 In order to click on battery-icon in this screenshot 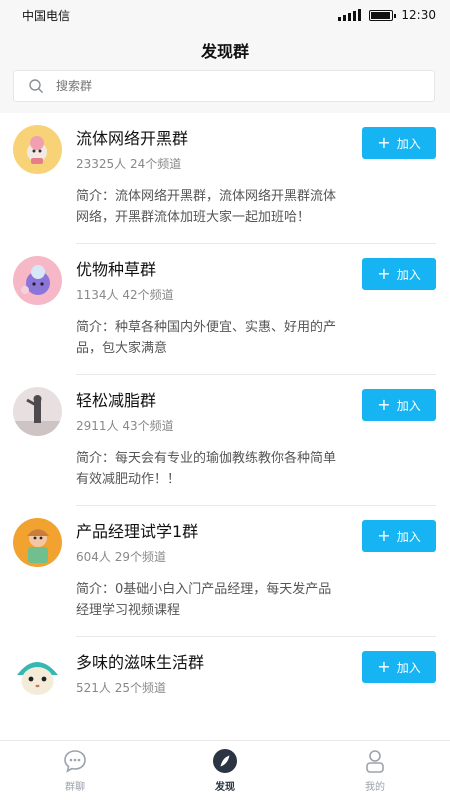, I will do `click(383, 15)`.